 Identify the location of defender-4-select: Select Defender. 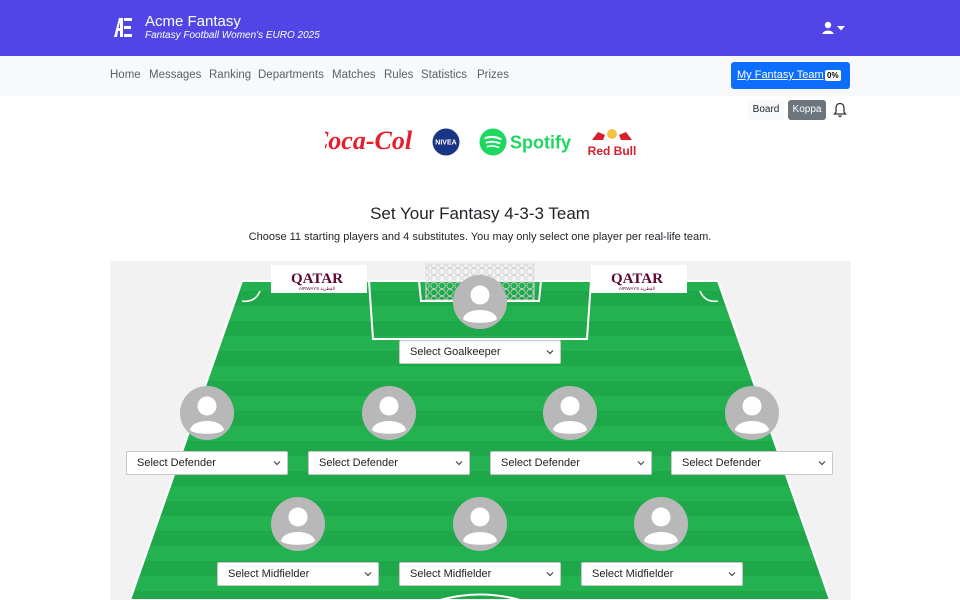
(752, 463).